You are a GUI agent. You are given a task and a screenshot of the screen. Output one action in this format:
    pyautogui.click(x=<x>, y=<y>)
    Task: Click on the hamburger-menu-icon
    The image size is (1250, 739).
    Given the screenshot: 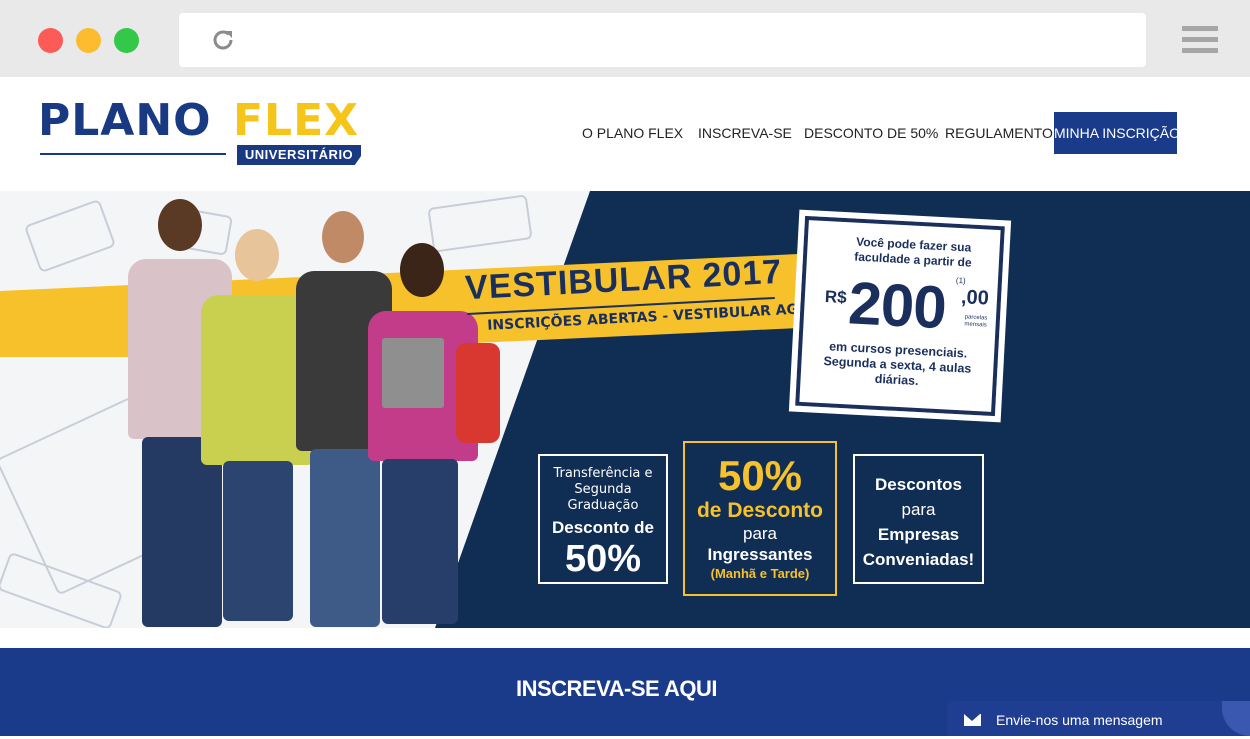 What is the action you would take?
    pyautogui.click(x=1200, y=40)
    